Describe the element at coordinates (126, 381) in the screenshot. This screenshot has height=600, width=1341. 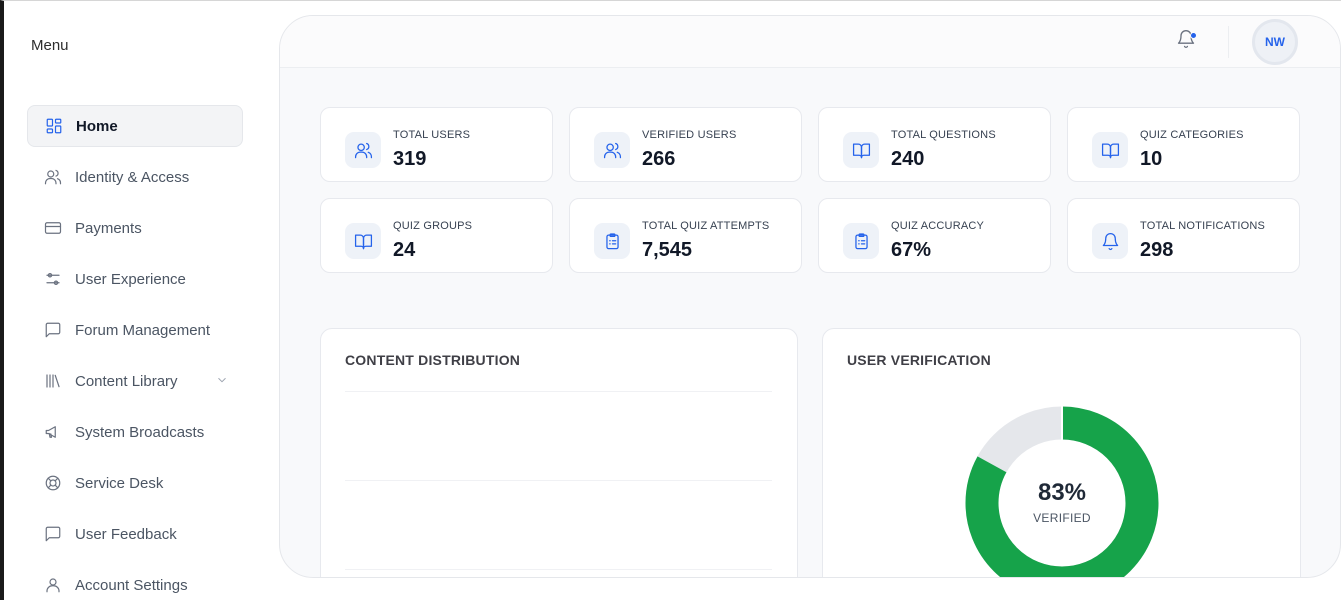
I see `sidebar-item-label: Content Library` at that location.